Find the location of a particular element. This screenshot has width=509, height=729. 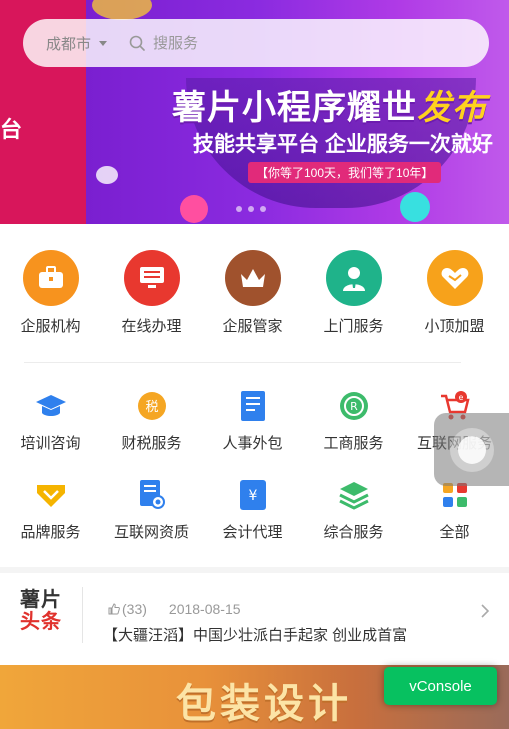

svg-text: R is located at coordinates (354, 406).